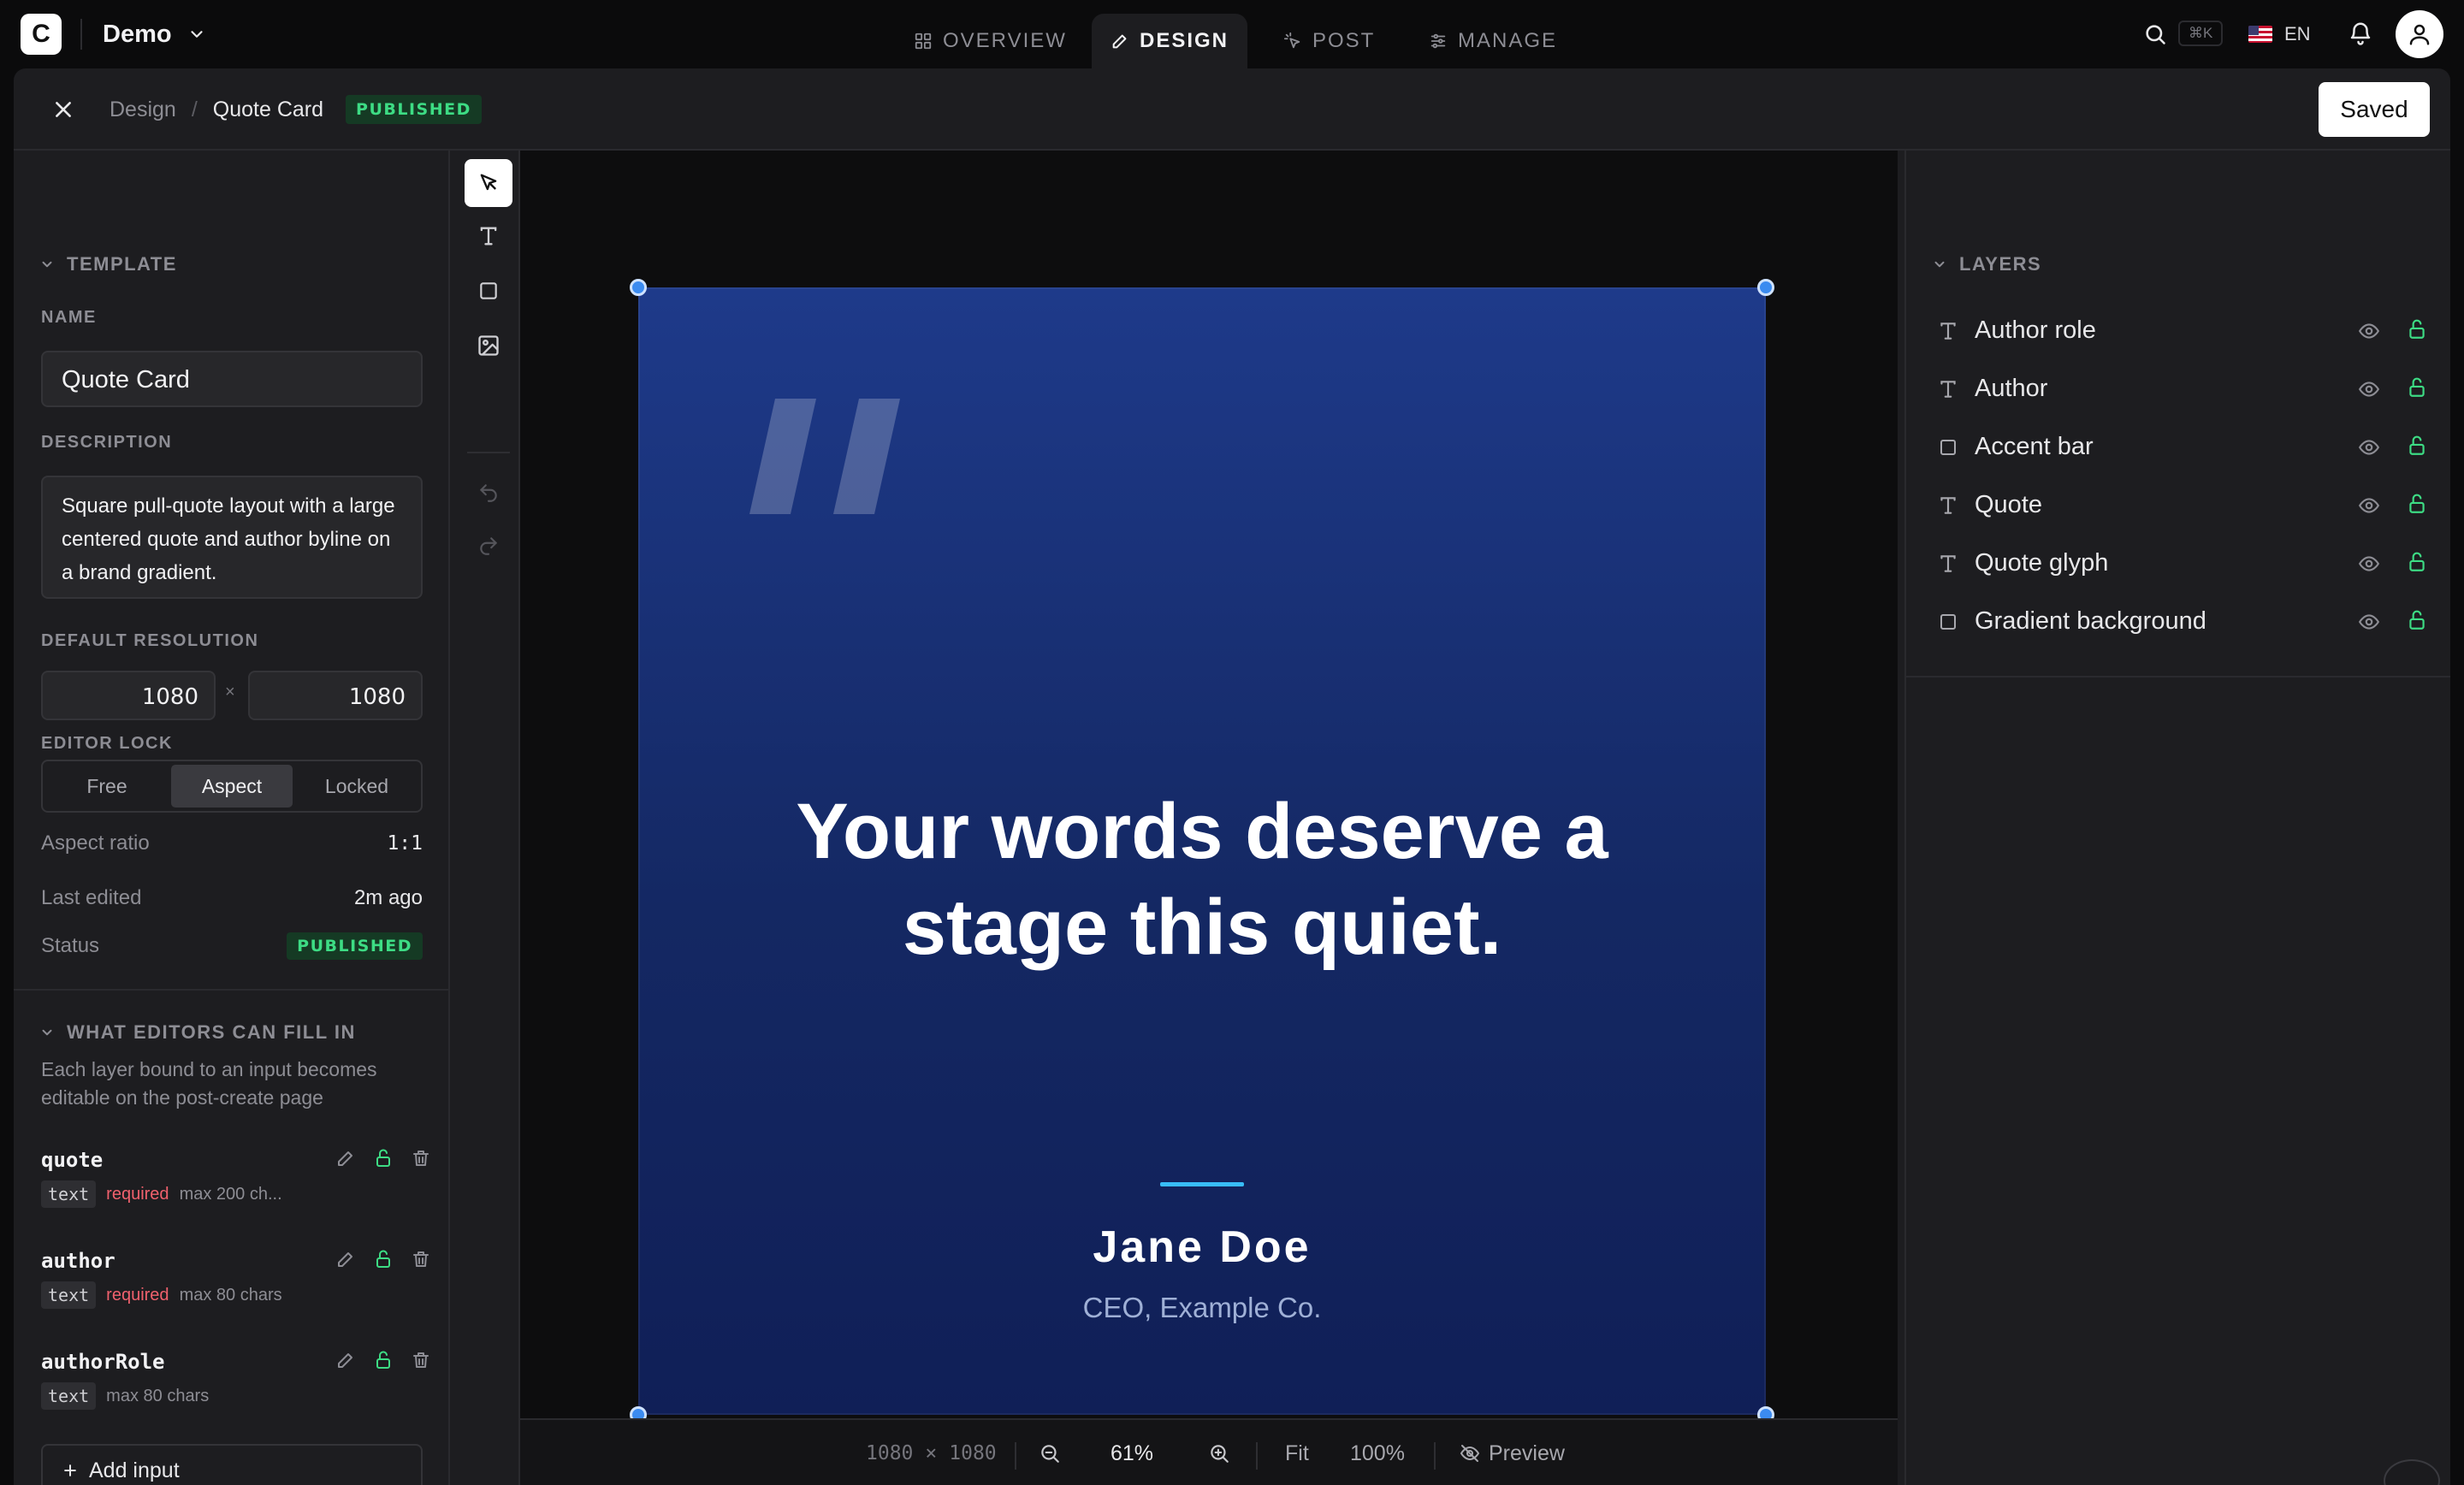  I want to click on resize-handle-top-right, so click(1765, 287).